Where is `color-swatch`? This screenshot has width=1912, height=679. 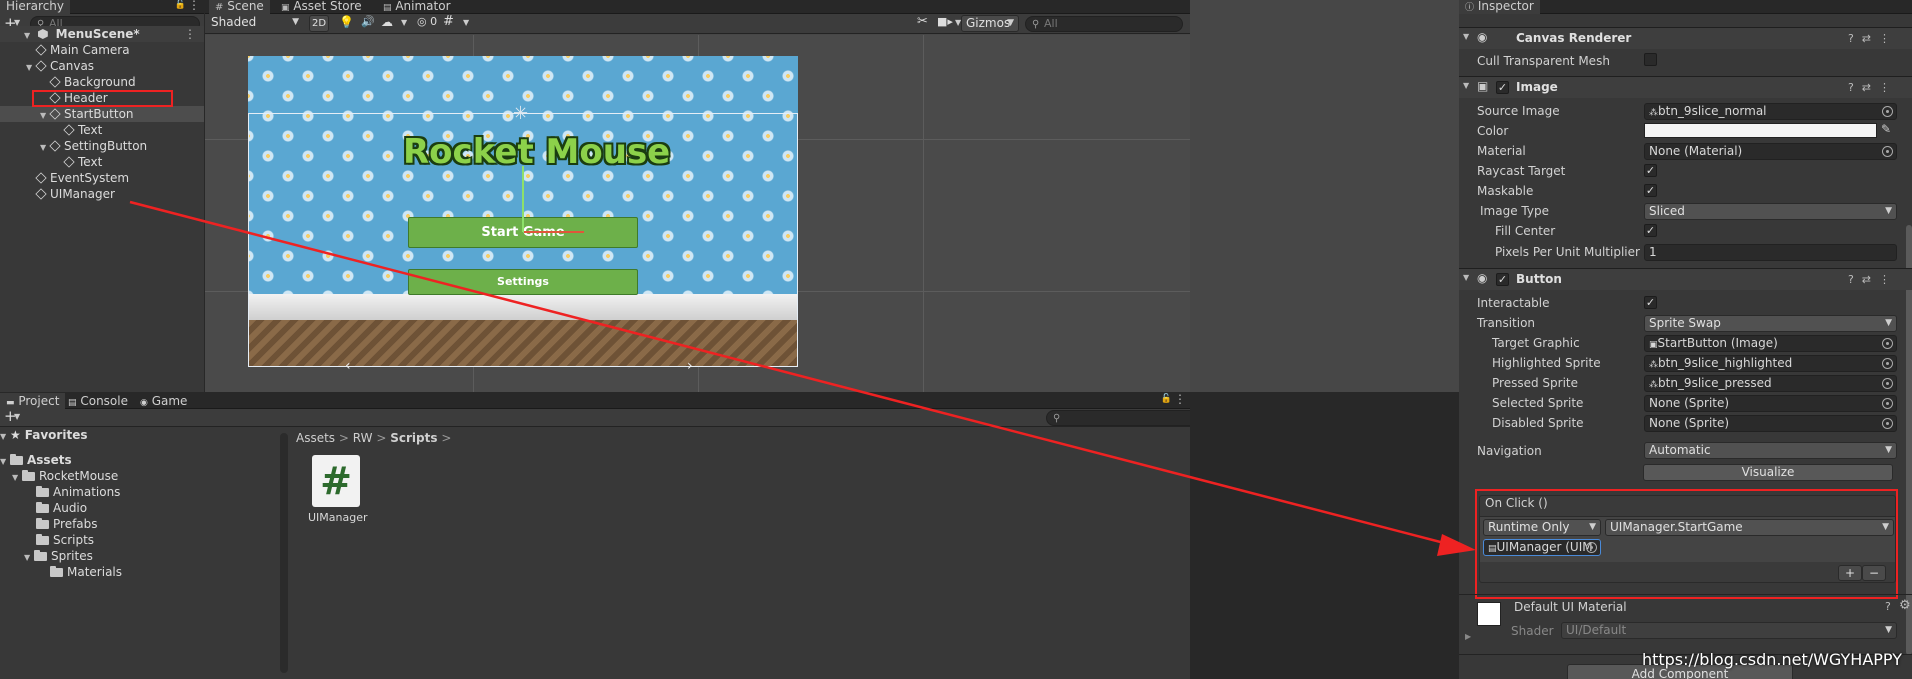
color-swatch is located at coordinates (1760, 130).